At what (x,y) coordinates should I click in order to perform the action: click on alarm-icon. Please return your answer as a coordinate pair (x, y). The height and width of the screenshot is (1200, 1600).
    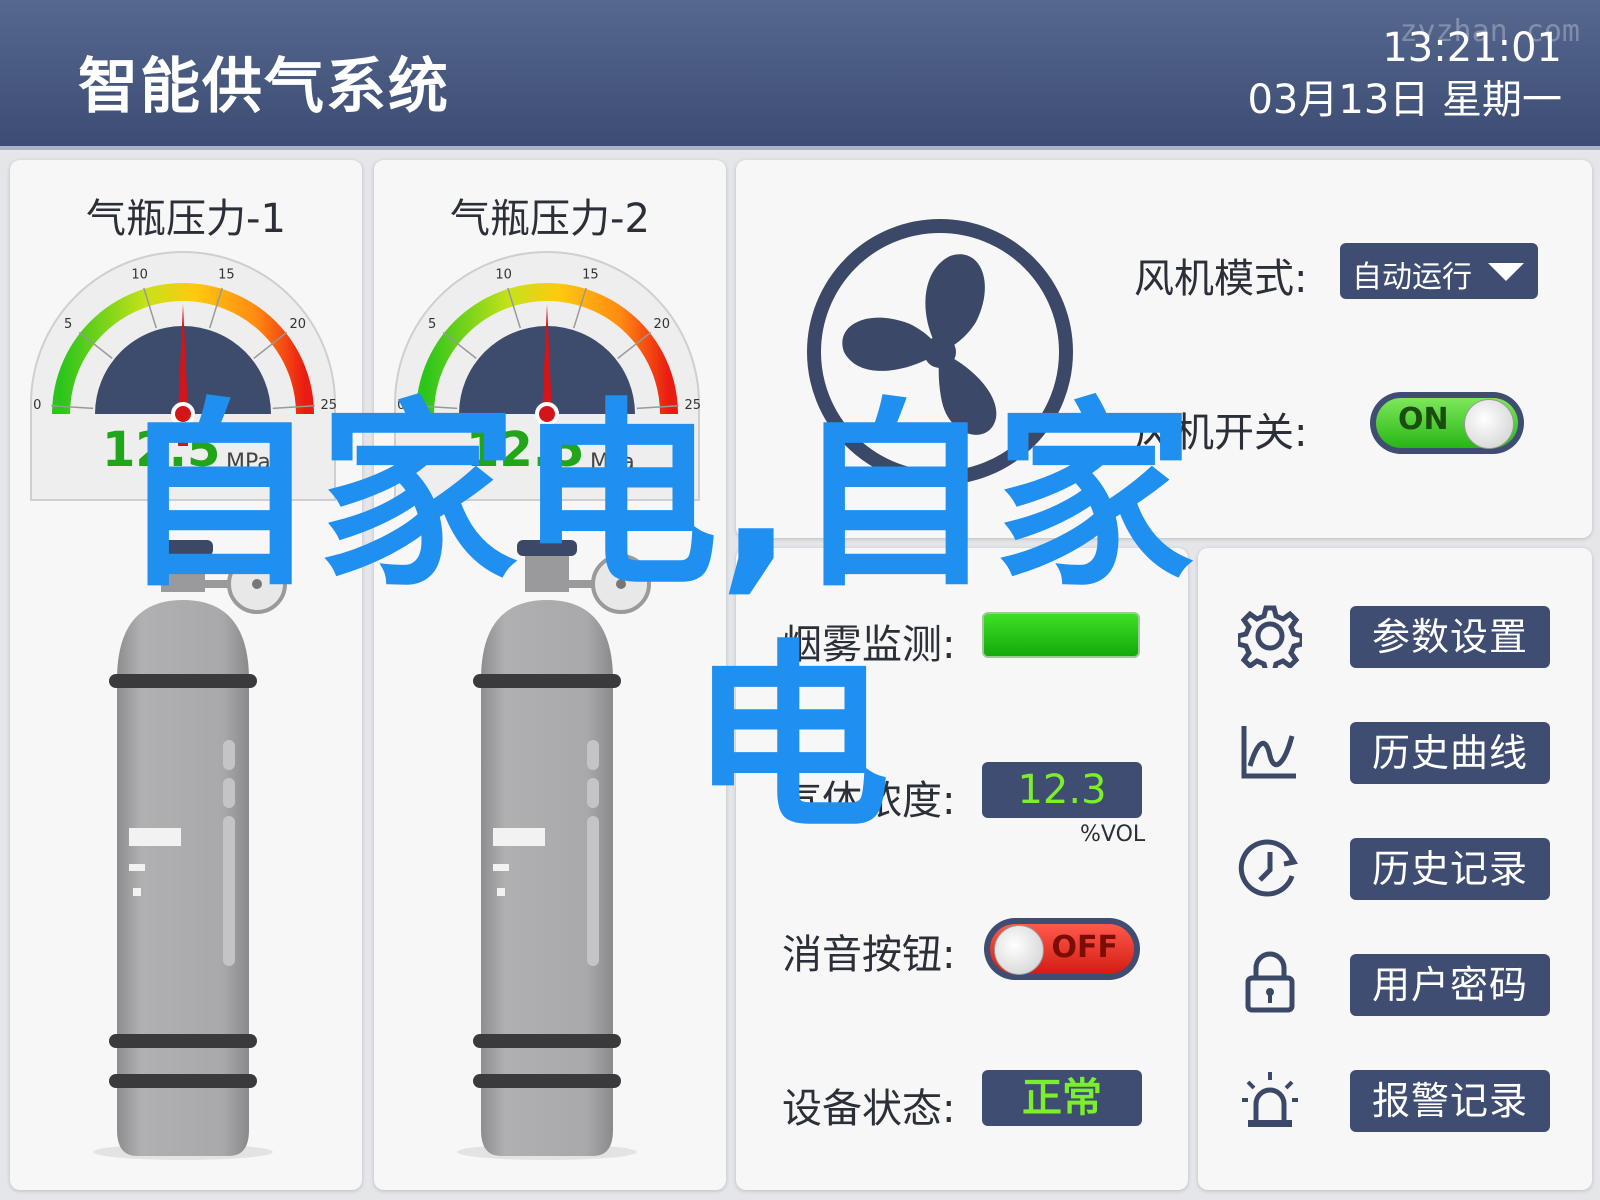
    Looking at the image, I should click on (1270, 1099).